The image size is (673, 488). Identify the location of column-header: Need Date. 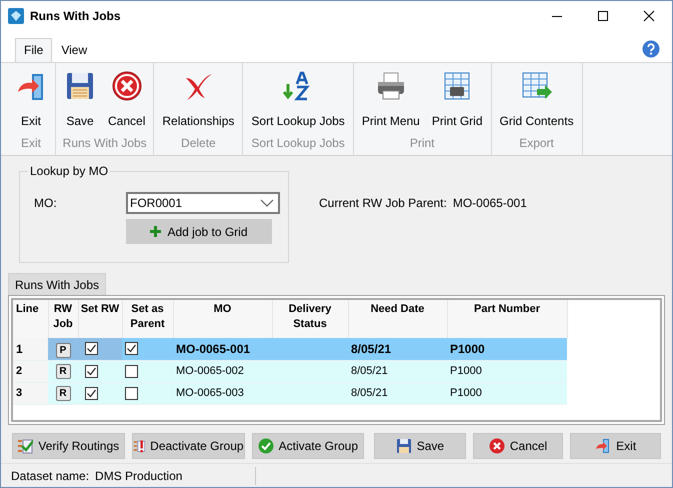
(397, 319).